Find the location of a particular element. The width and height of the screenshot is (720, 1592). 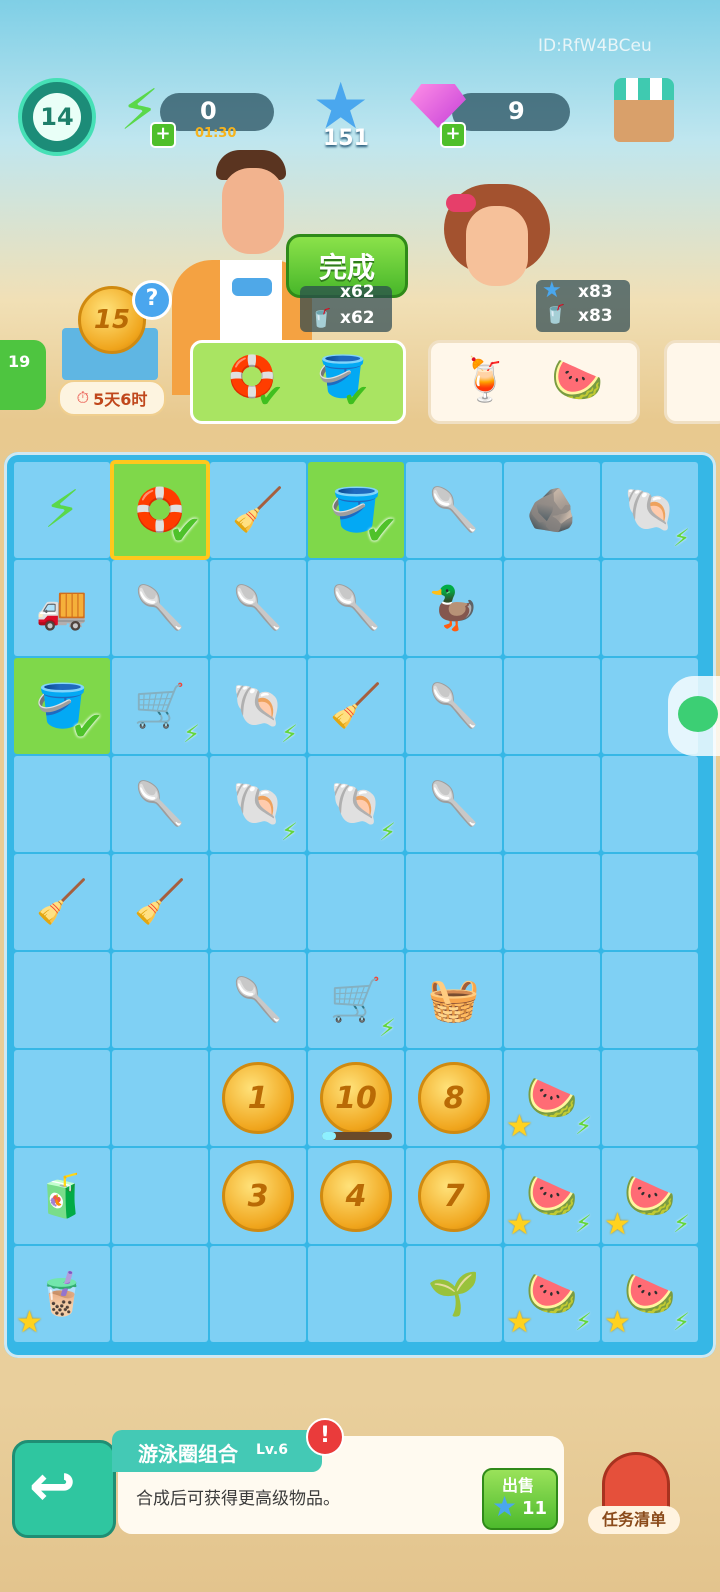

back-button: ↩ is located at coordinates (64, 1489).